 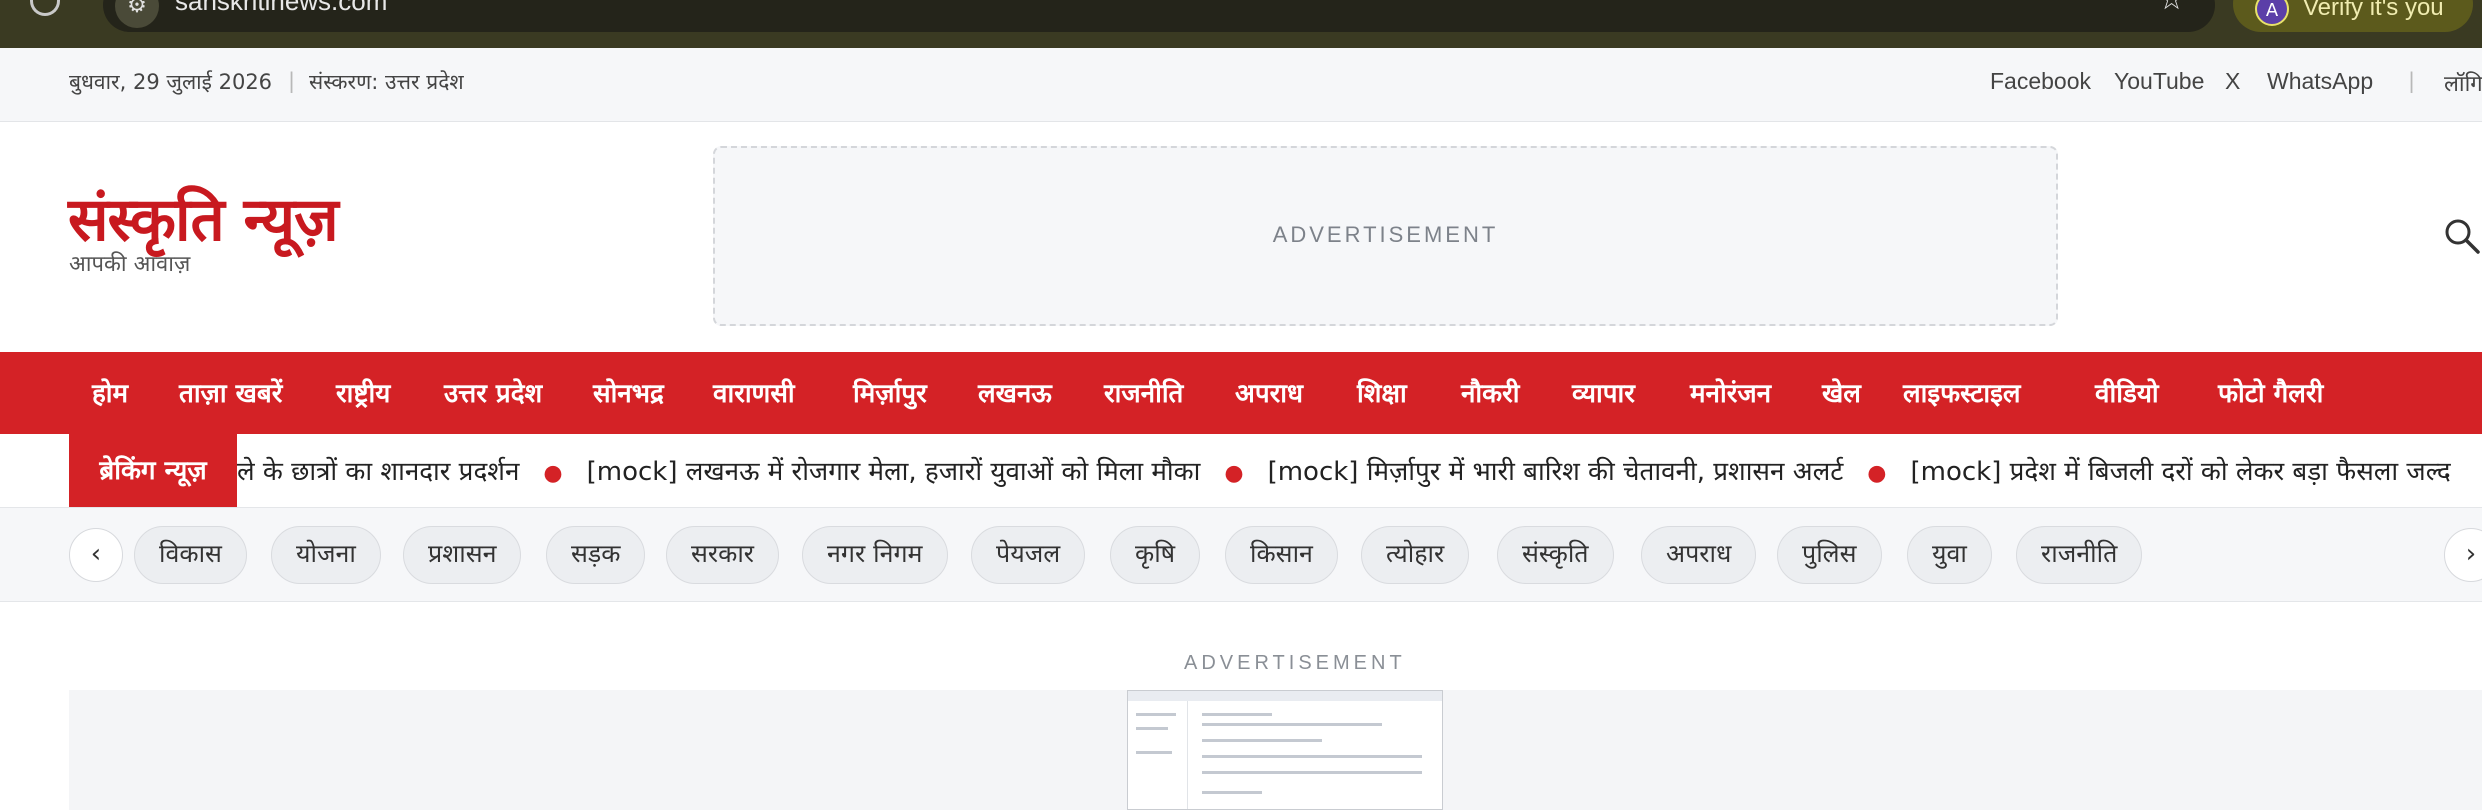 What do you see at coordinates (1603, 392) in the screenshot?
I see `nav-item-business: व्यापार` at bounding box center [1603, 392].